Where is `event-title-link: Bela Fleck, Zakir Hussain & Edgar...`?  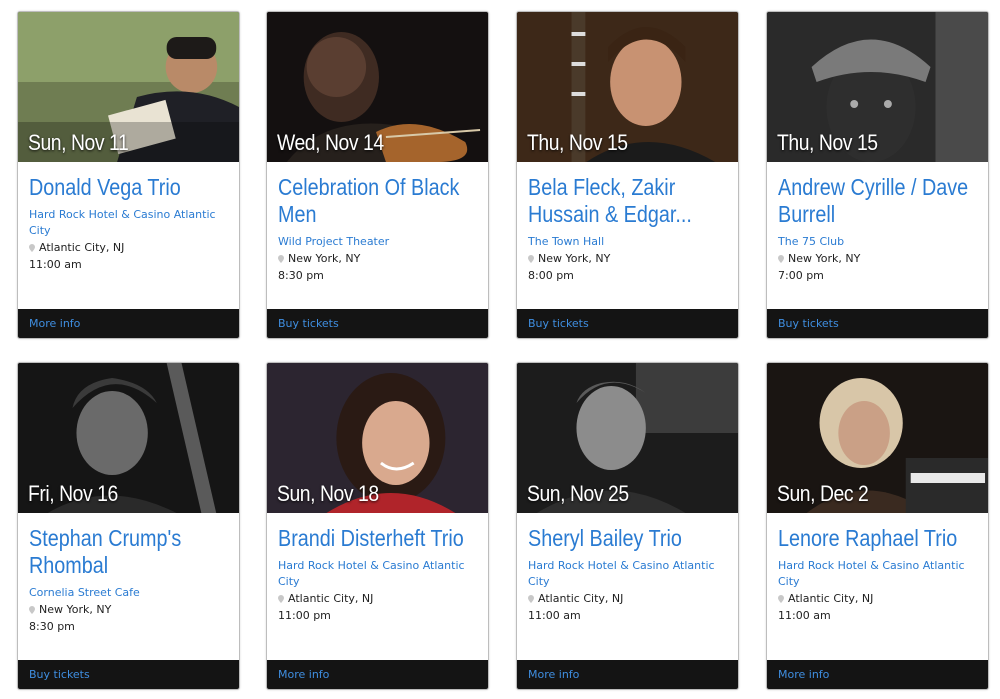
event-title-link: Bela Fleck, Zakir Hussain & Edgar... is located at coordinates (631, 201).